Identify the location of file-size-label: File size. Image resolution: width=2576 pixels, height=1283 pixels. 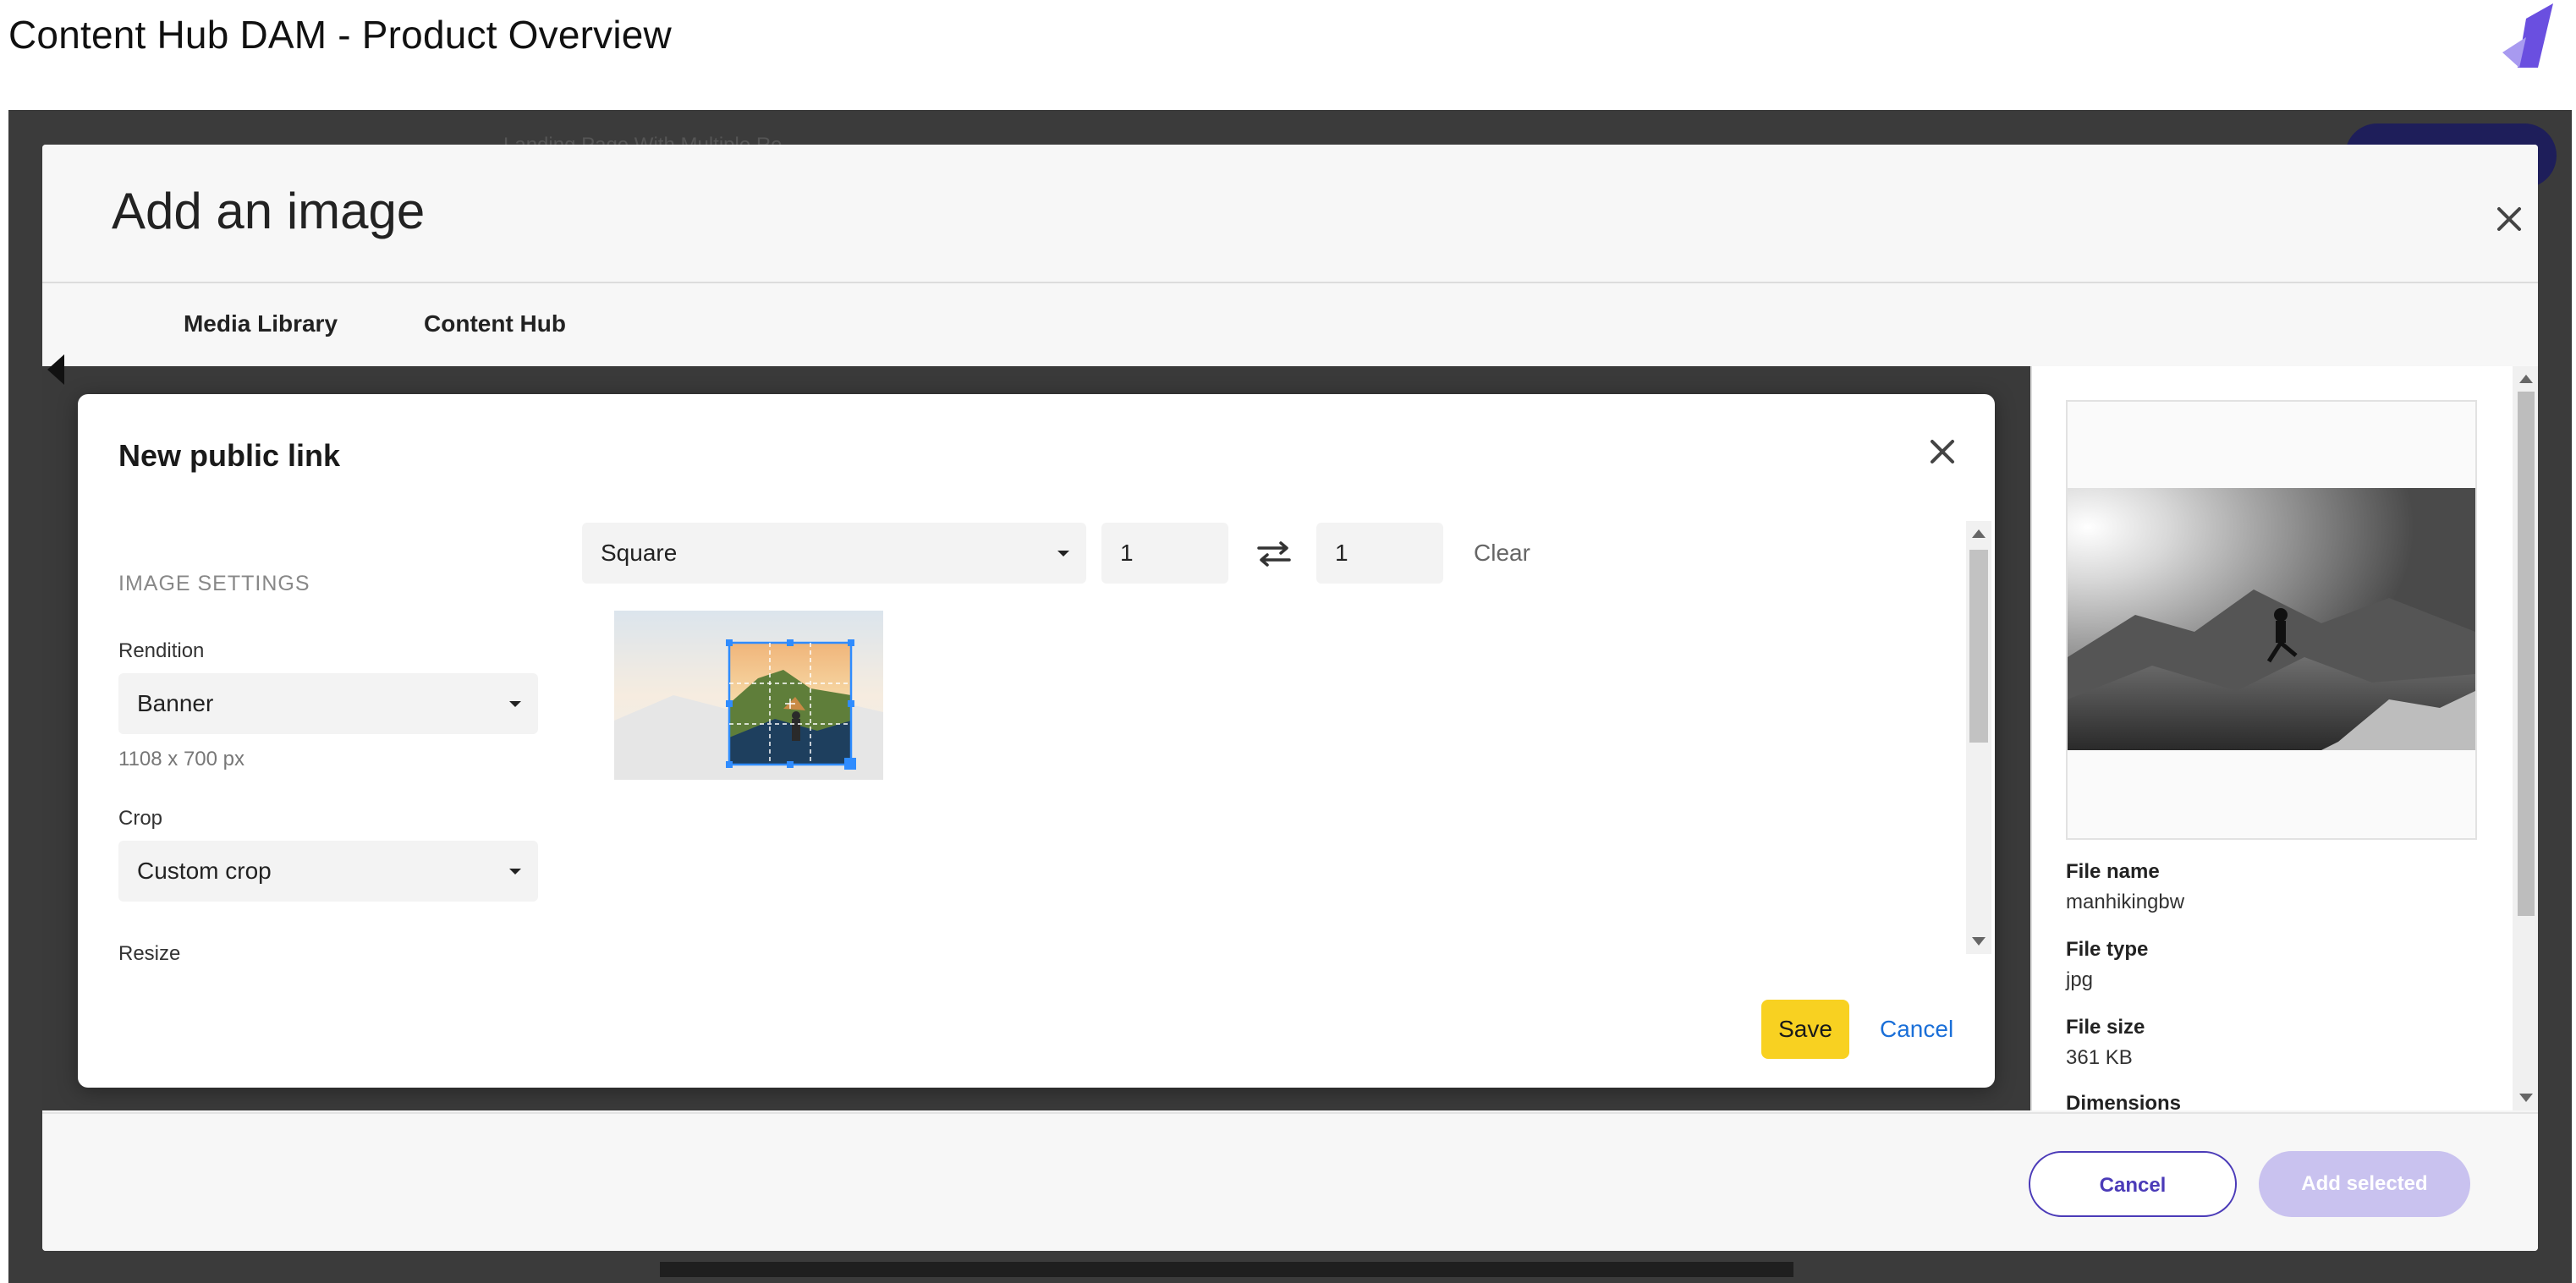
(2105, 1027).